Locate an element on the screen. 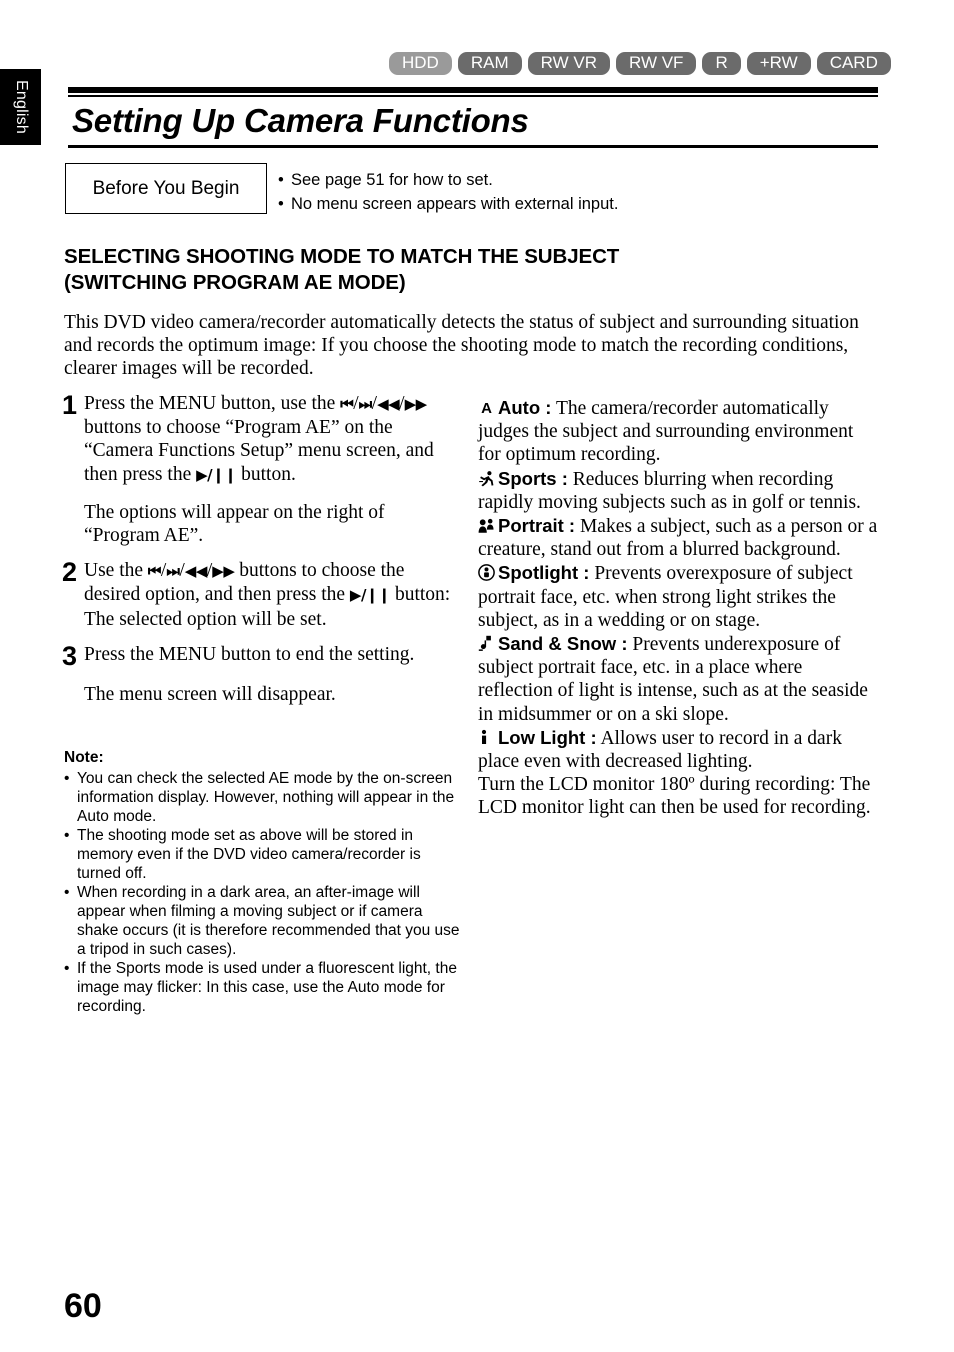 The height and width of the screenshot is (1352, 954). media-badge-rw-vf: RW VF is located at coordinates (656, 63).